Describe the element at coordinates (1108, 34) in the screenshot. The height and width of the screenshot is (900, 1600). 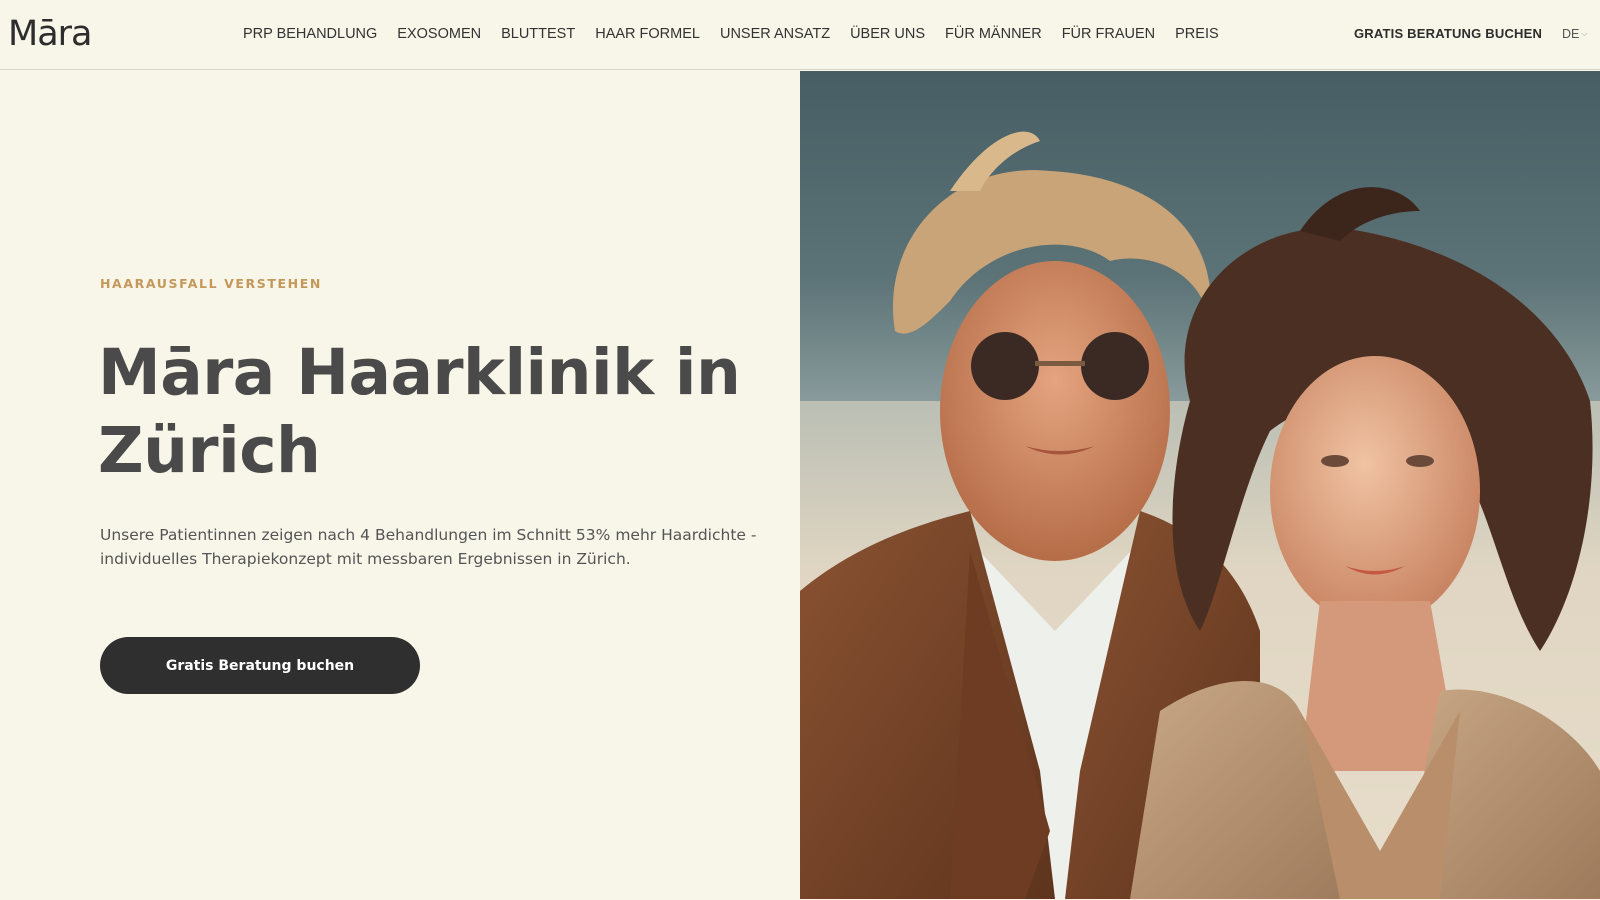
I see `nav-item-fuer-frauen: FÜR FRAUEN` at that location.